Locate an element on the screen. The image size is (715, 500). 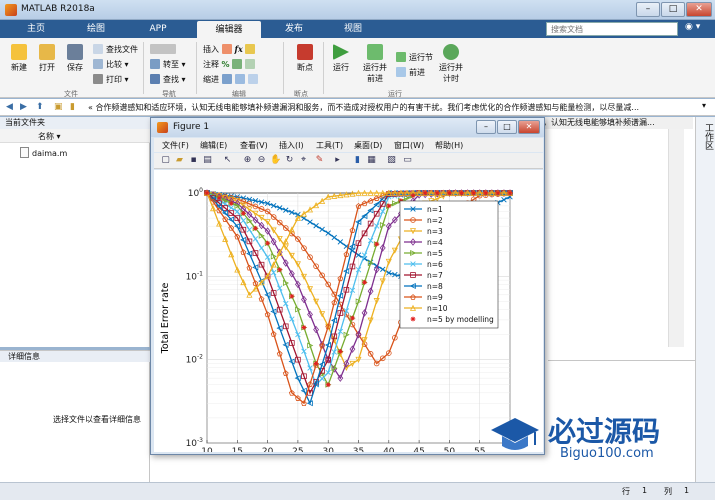
colorbar-icon: ▮ is located at coordinates (357, 160).